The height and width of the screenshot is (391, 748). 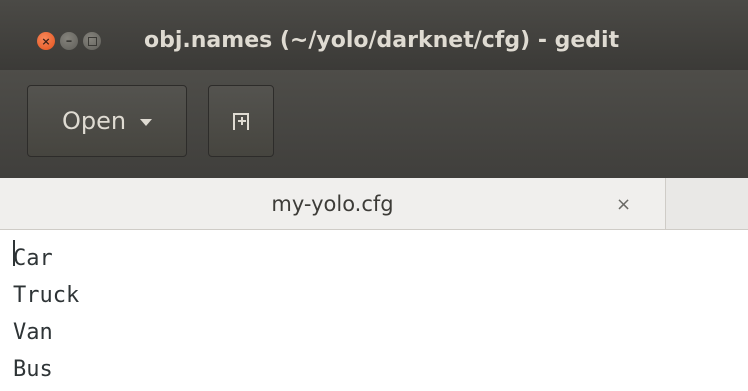 I want to click on chevron-down-icon, so click(x=146, y=122).